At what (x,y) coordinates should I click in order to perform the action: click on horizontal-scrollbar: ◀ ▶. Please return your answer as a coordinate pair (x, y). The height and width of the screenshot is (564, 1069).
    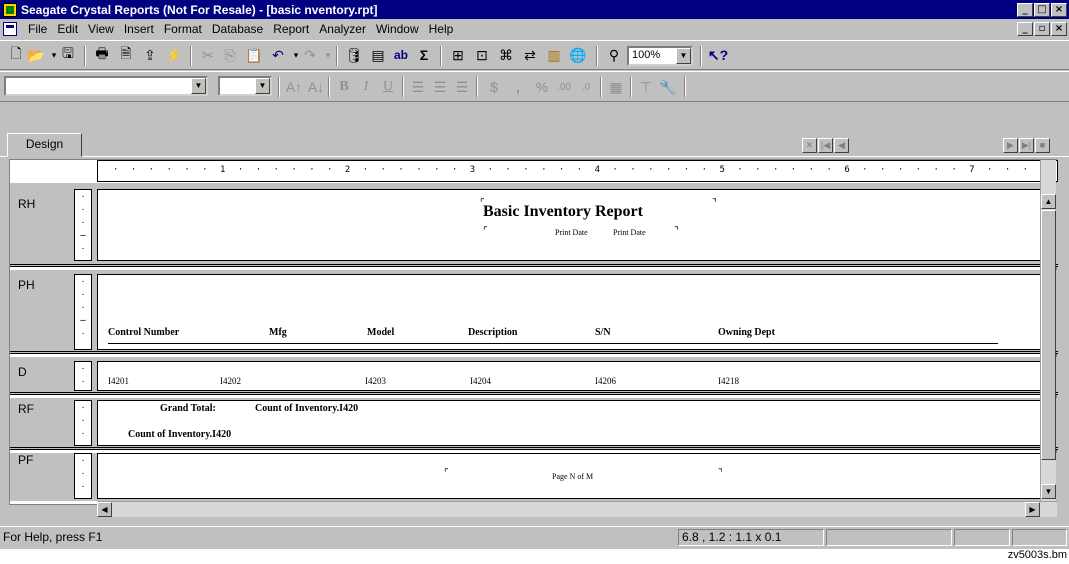
    Looking at the image, I should click on (577, 509).